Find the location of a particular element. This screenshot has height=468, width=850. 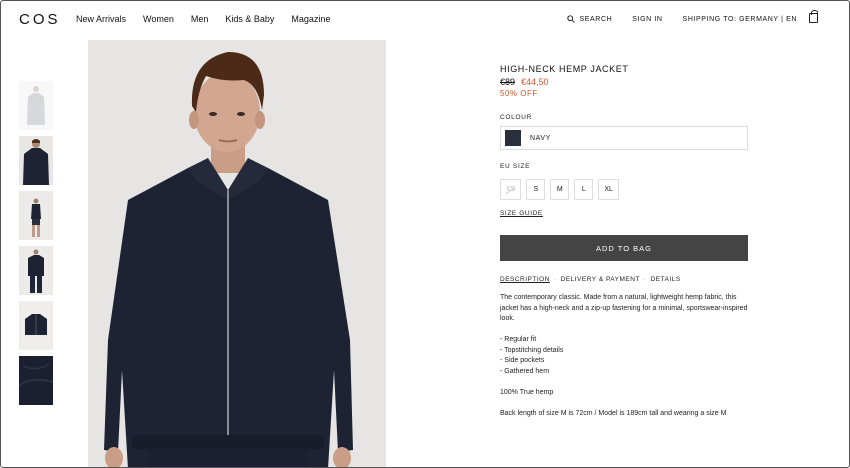

shipping-selector: SHIPPING TO: GERMANY | EN is located at coordinates (740, 19).